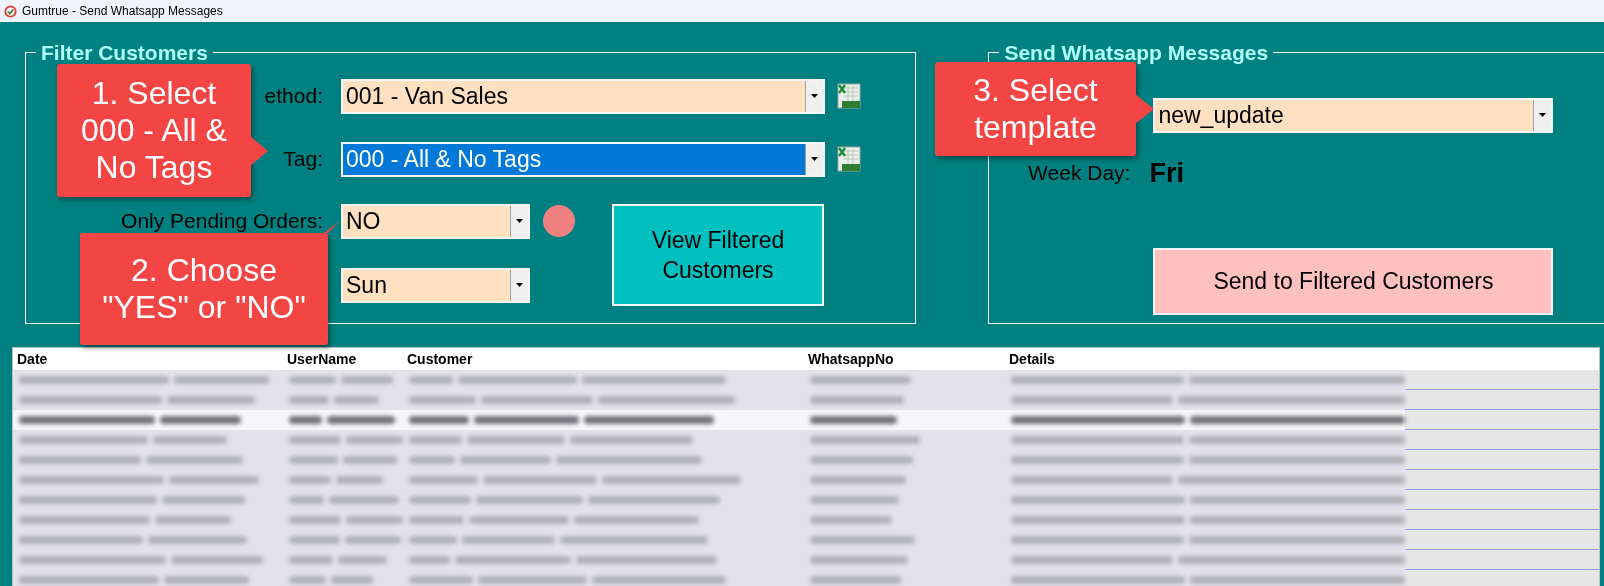 The height and width of the screenshot is (586, 1604). What do you see at coordinates (222, 221) in the screenshot?
I see `field-label: Only Pending Orders:` at bounding box center [222, 221].